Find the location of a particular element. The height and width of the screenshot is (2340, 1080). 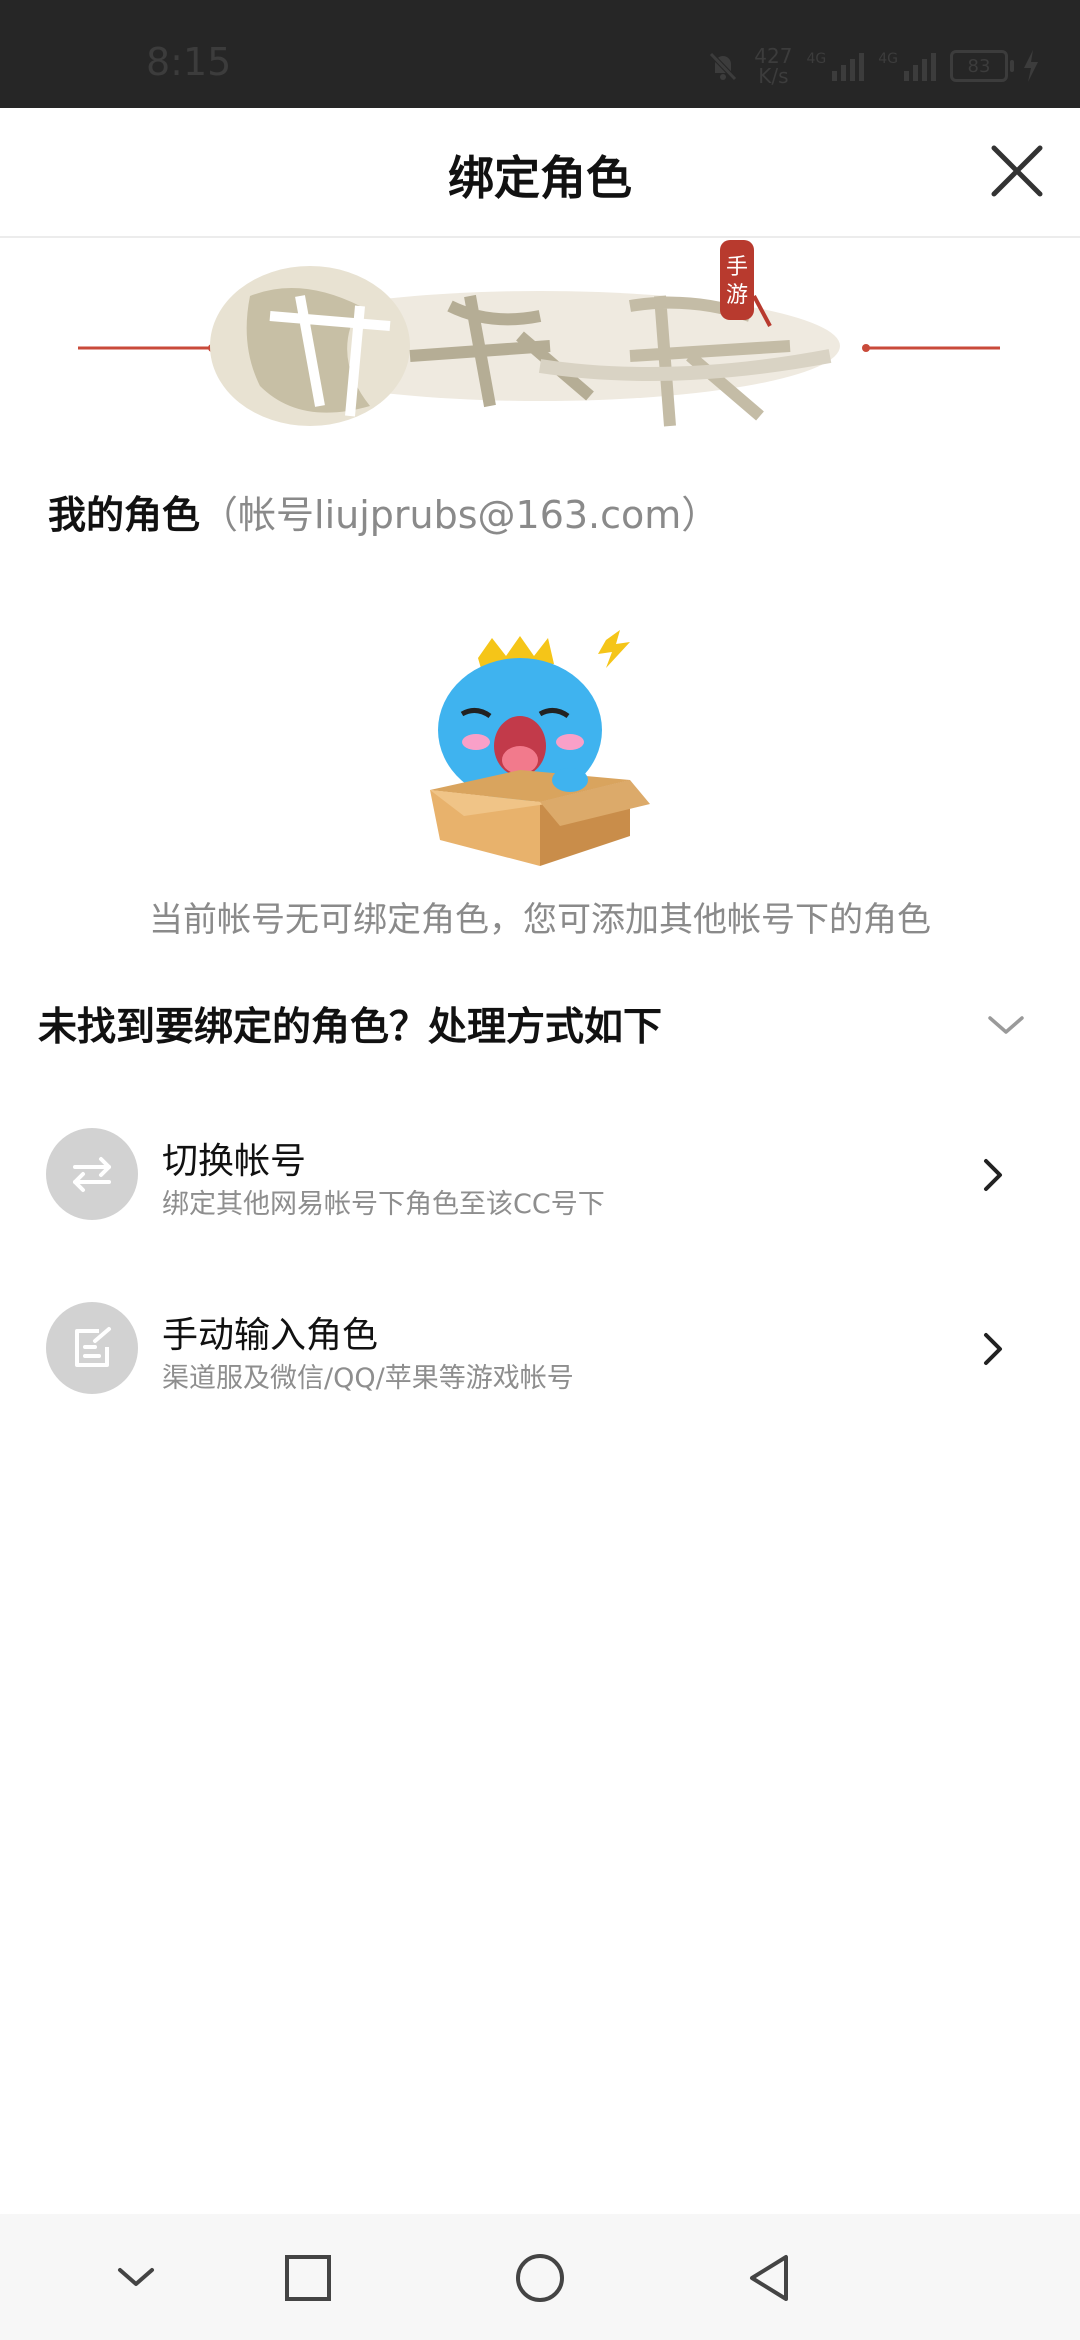

svg-text: 手 is located at coordinates (737, 267).